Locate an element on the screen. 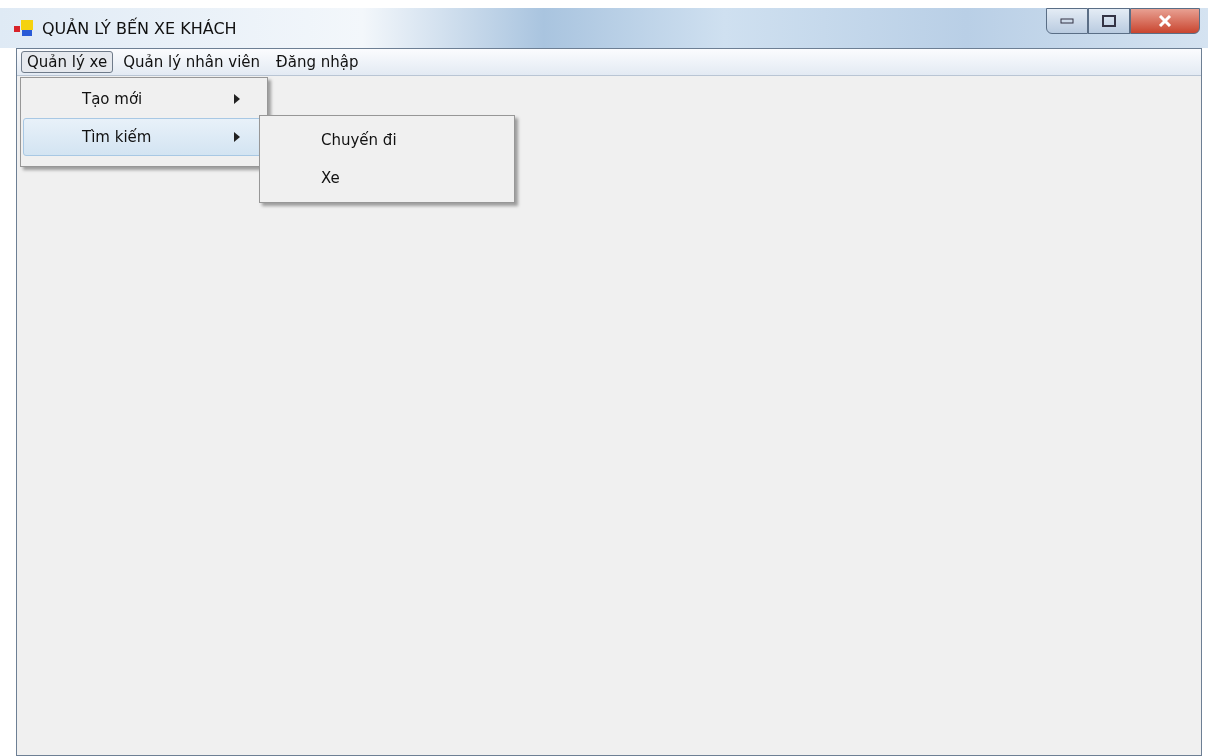 Image resolution: width=1208 pixels, height=756 pixels. app-icon is located at coordinates (24, 28).